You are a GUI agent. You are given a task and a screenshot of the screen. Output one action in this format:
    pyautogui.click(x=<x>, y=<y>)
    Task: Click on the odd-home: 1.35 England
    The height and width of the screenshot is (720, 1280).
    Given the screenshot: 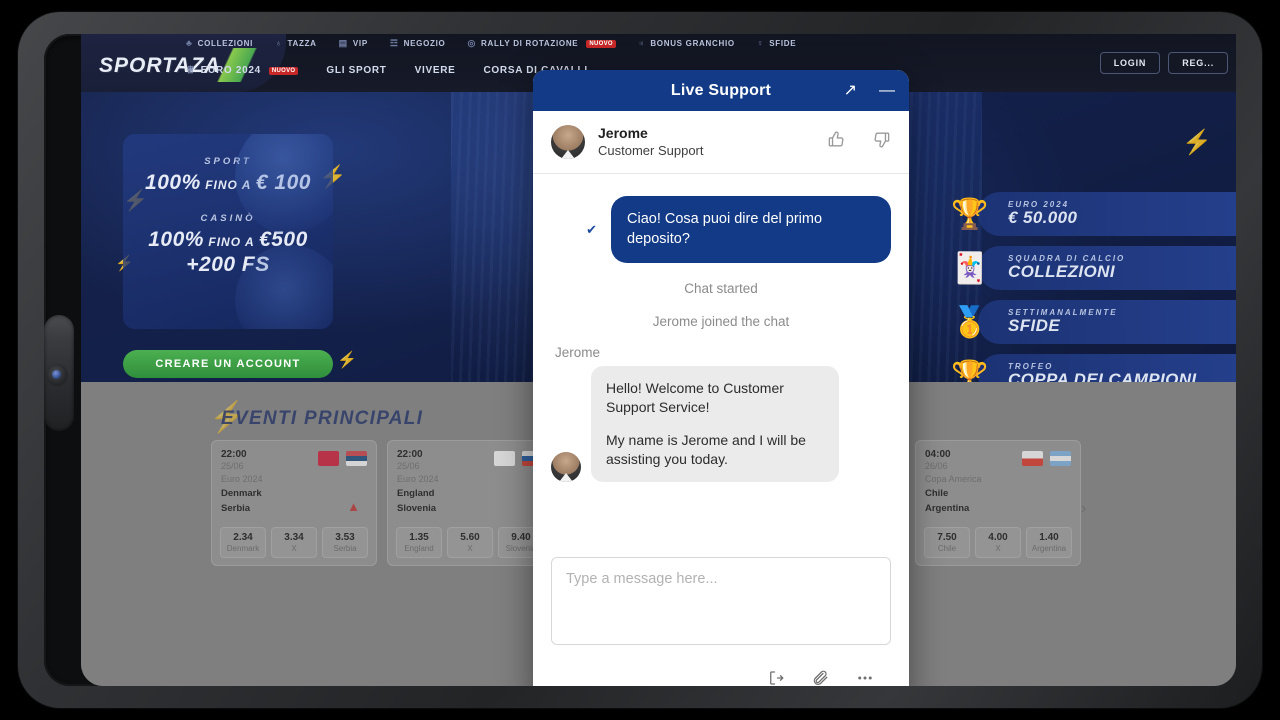 What is the action you would take?
    pyautogui.click(x=419, y=542)
    